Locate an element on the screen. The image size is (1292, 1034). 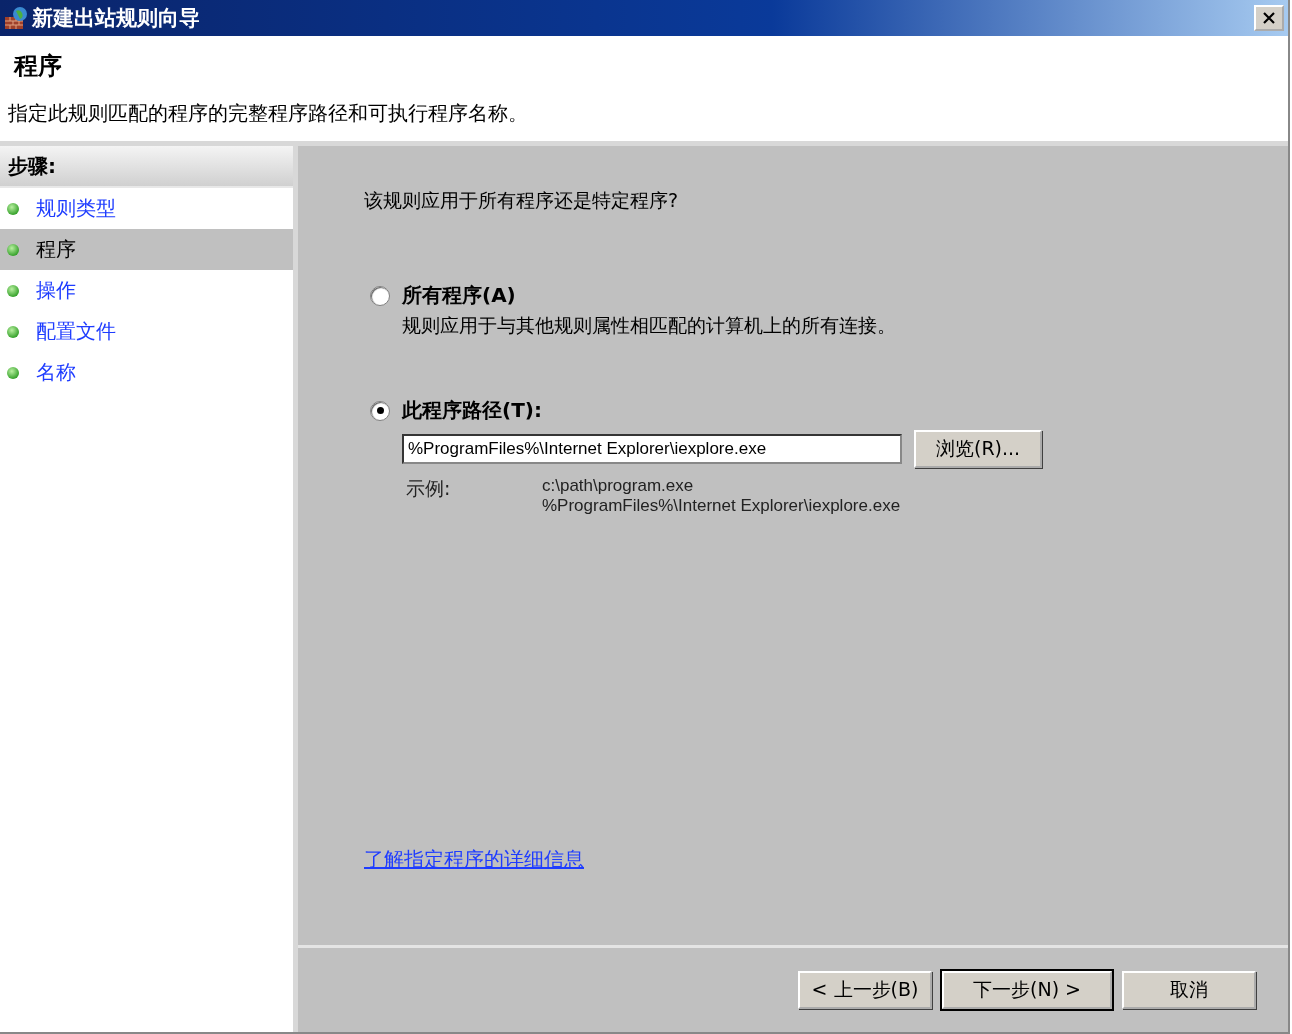
steps-heading: 步骤: is located at coordinates (146, 167).